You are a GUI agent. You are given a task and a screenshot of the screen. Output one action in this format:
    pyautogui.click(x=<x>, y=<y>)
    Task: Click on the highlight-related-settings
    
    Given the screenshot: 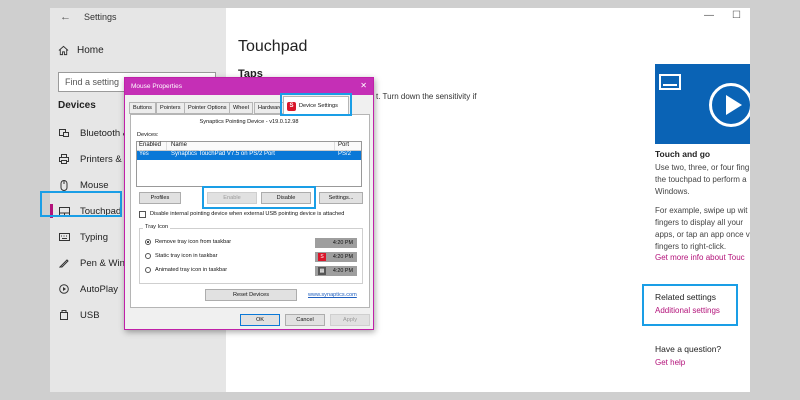 What is the action you would take?
    pyautogui.click(x=690, y=305)
    